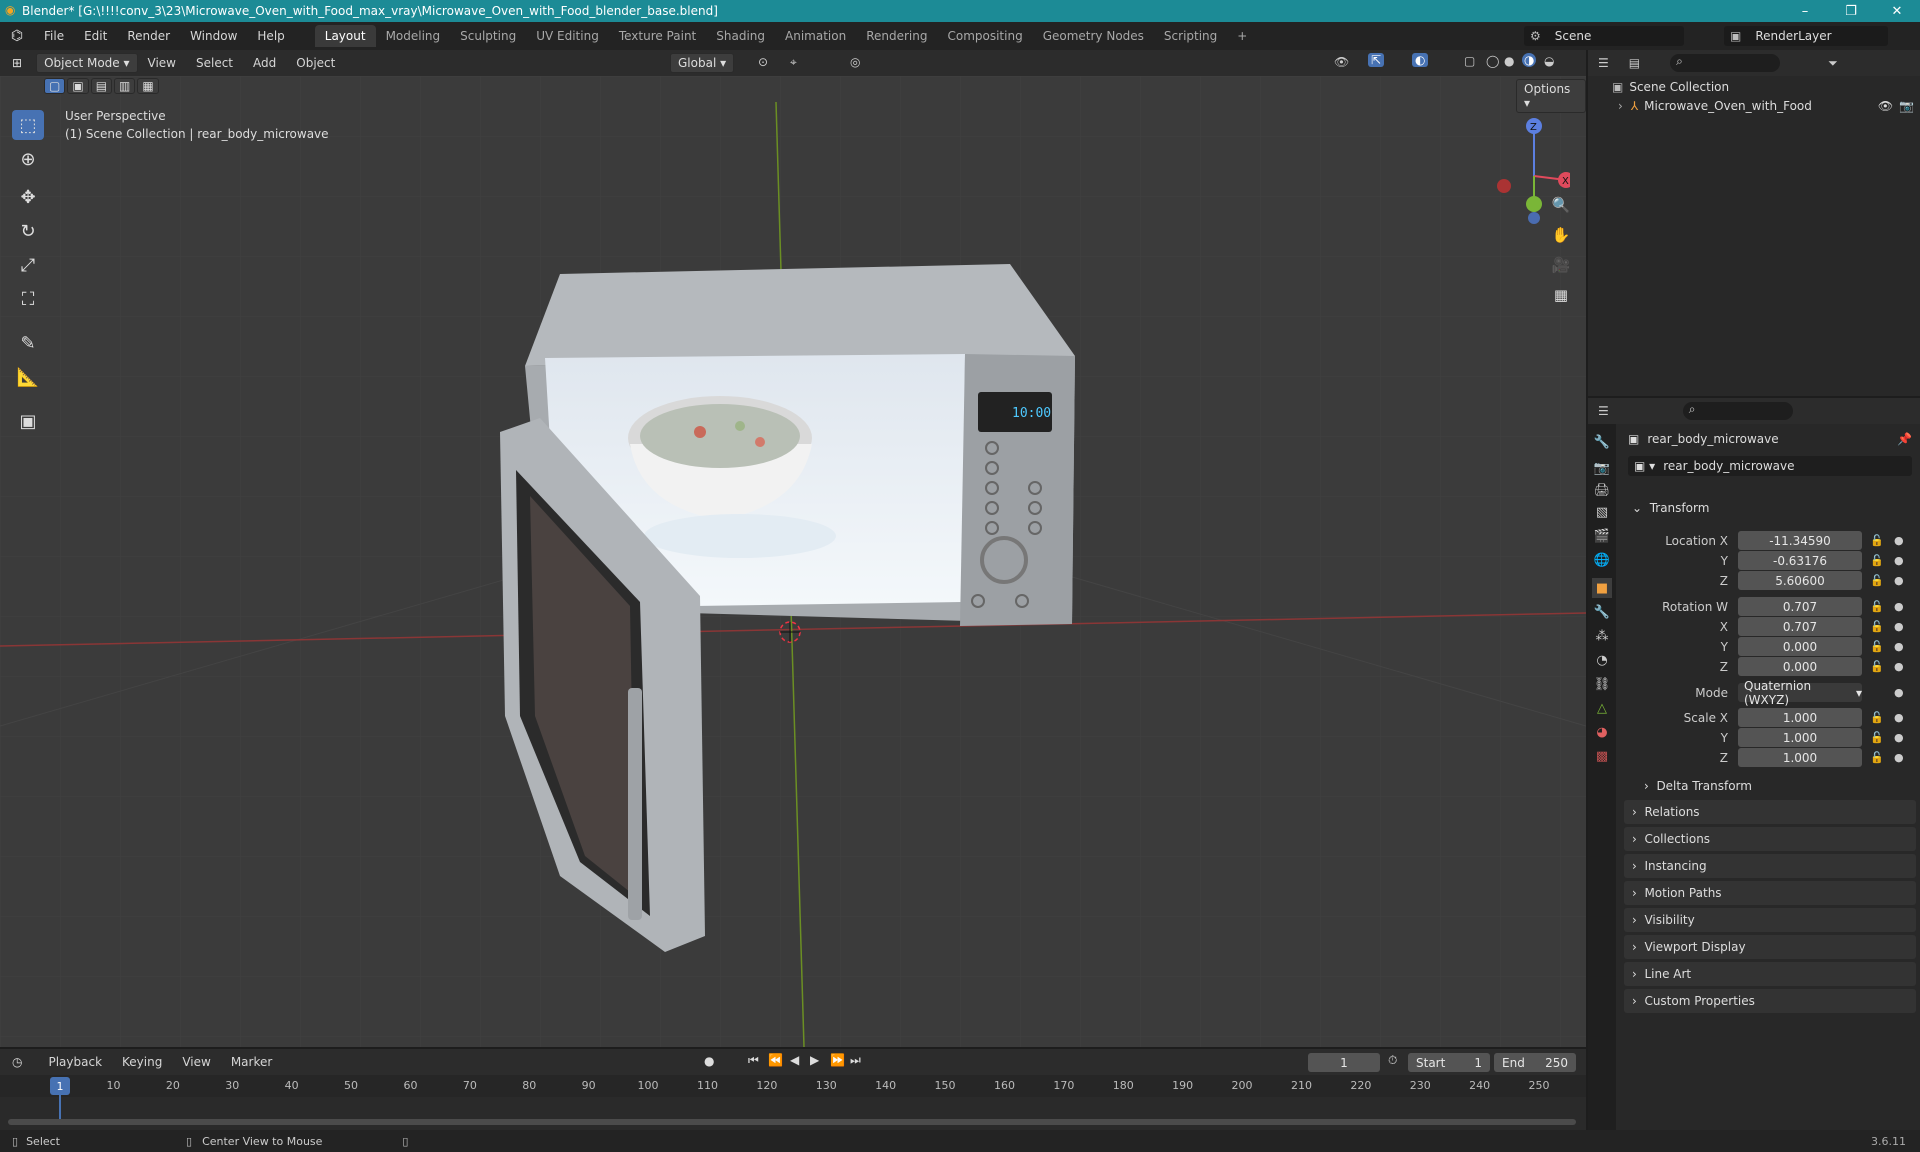 The image size is (1920, 1152). What do you see at coordinates (251, 1062) in the screenshot?
I see `timeline-menu-marker: Marker` at bounding box center [251, 1062].